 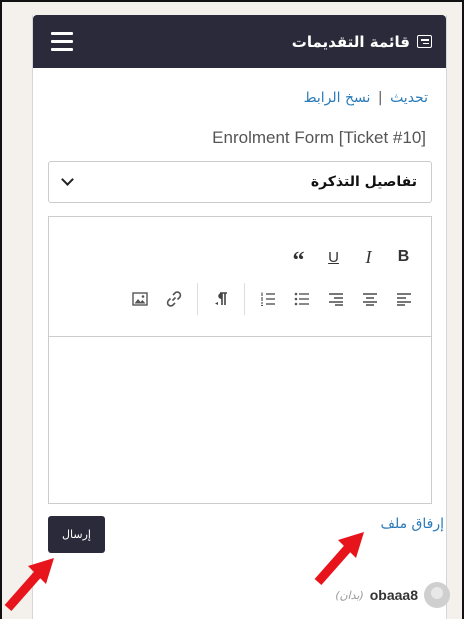 I want to click on link-icon, so click(x=174, y=299).